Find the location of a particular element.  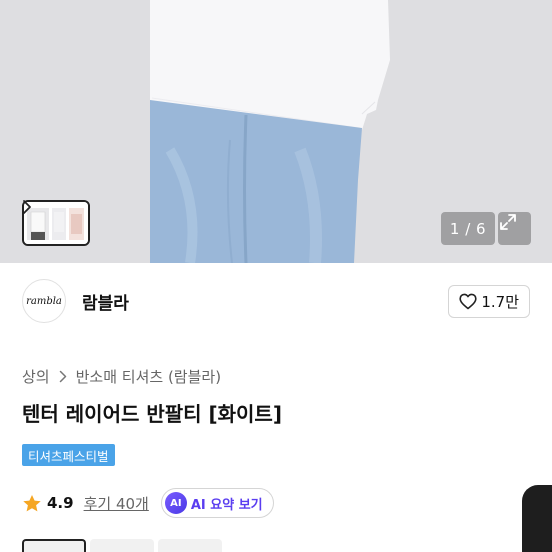

breadcrumb-item-subcategory: 반소매 티셔츠 (람블라) is located at coordinates (148, 376).